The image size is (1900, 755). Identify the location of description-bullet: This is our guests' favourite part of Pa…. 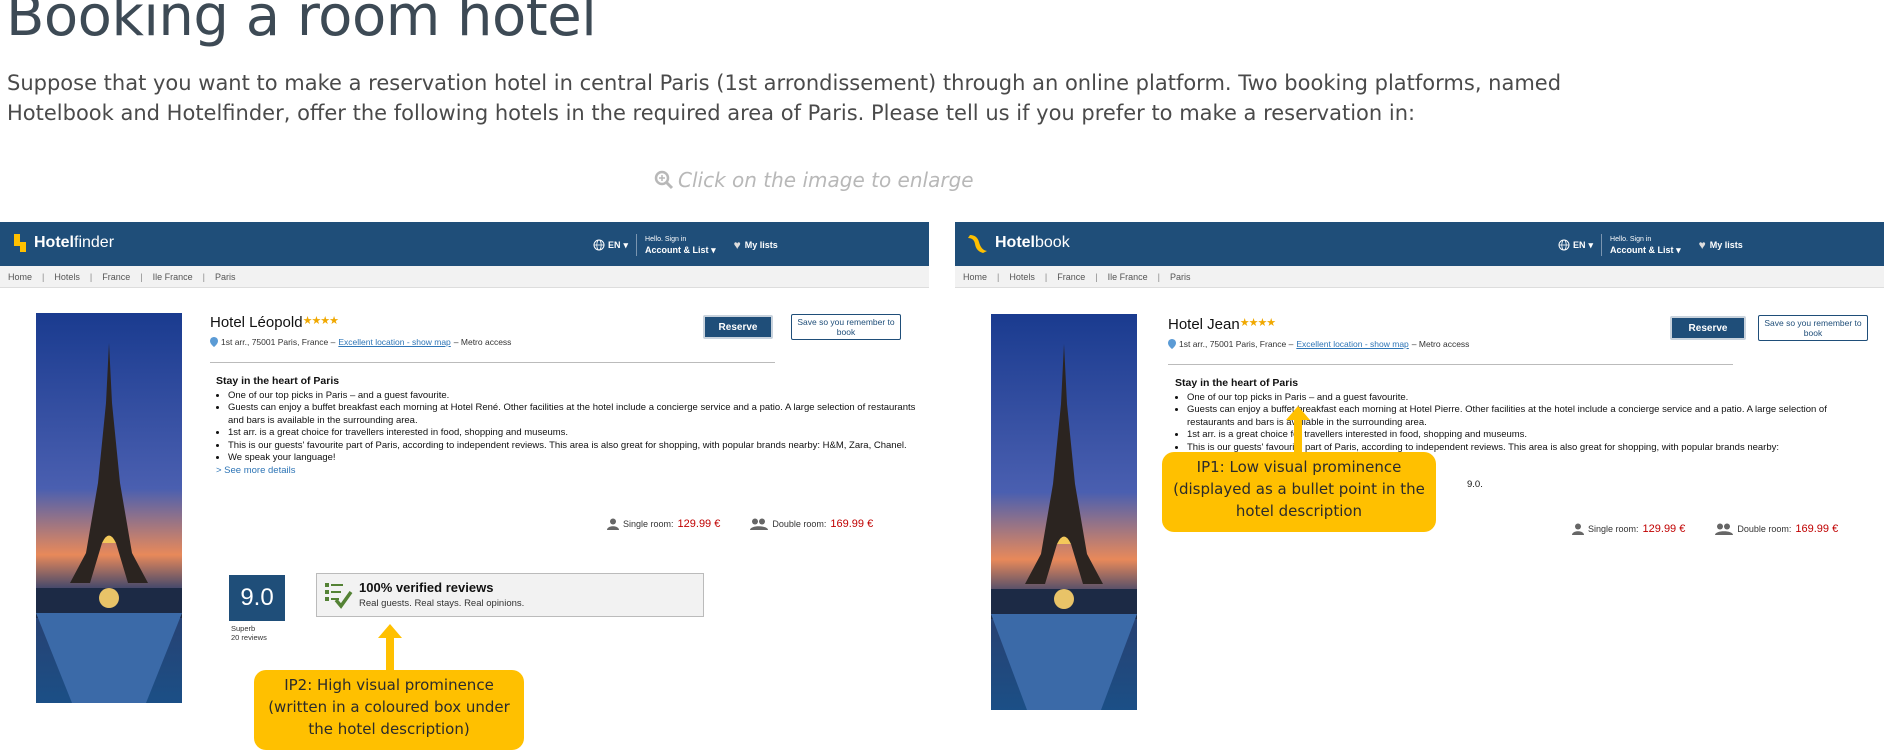
(572, 446).